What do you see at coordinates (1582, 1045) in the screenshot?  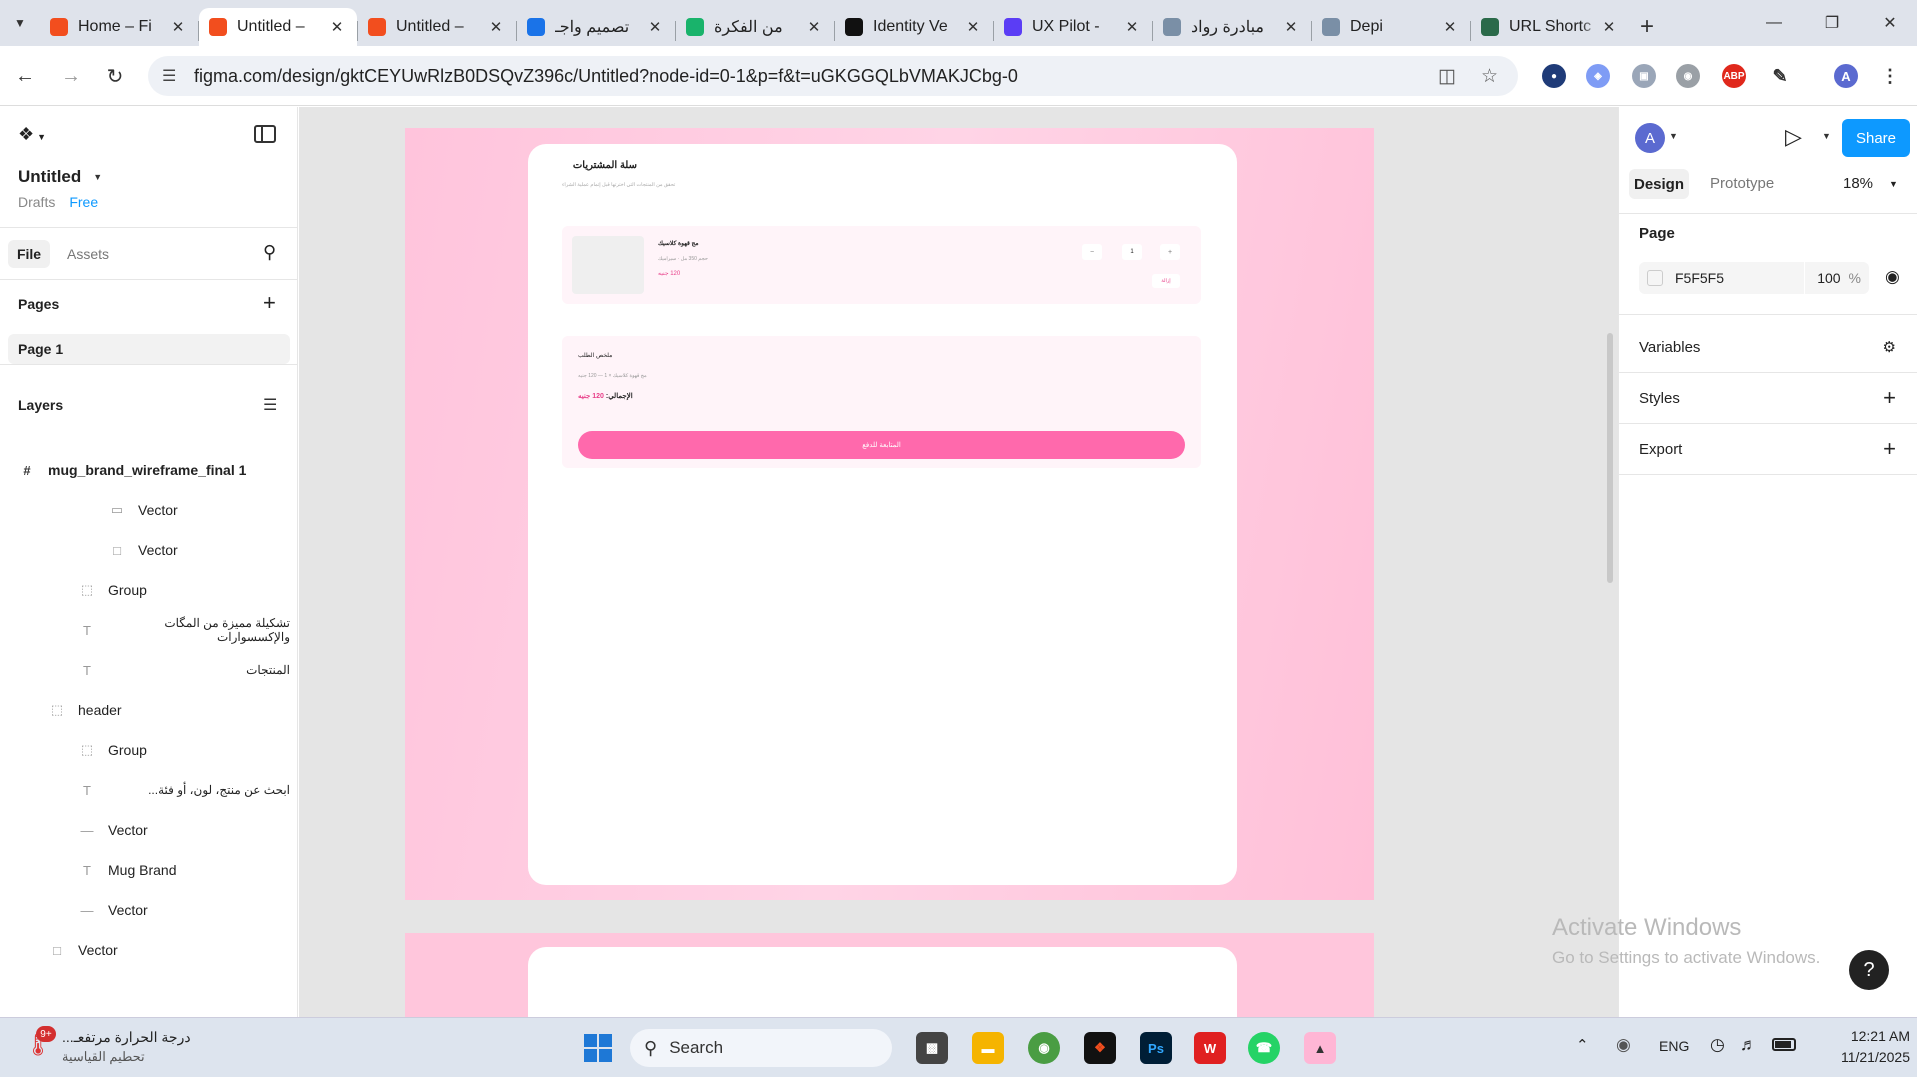 I see `show-hidden-icons-chevron-up-icon: ⌃` at bounding box center [1582, 1045].